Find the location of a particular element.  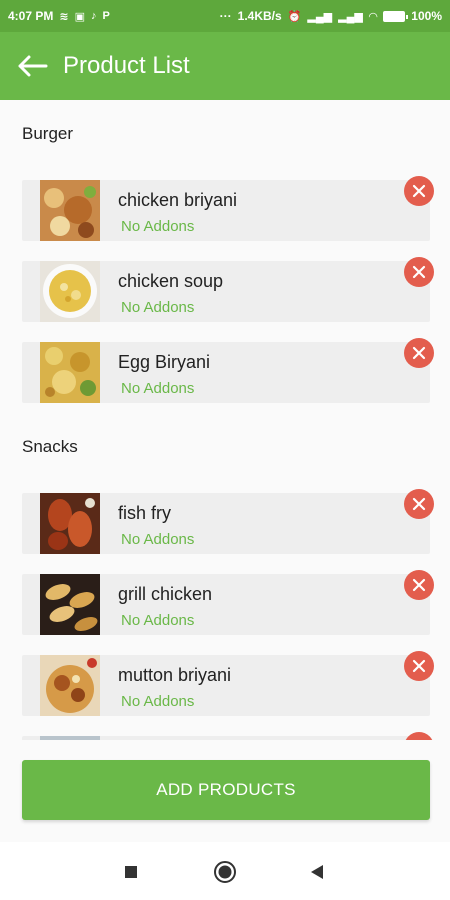

app-bar: Product List is located at coordinates (225, 66).